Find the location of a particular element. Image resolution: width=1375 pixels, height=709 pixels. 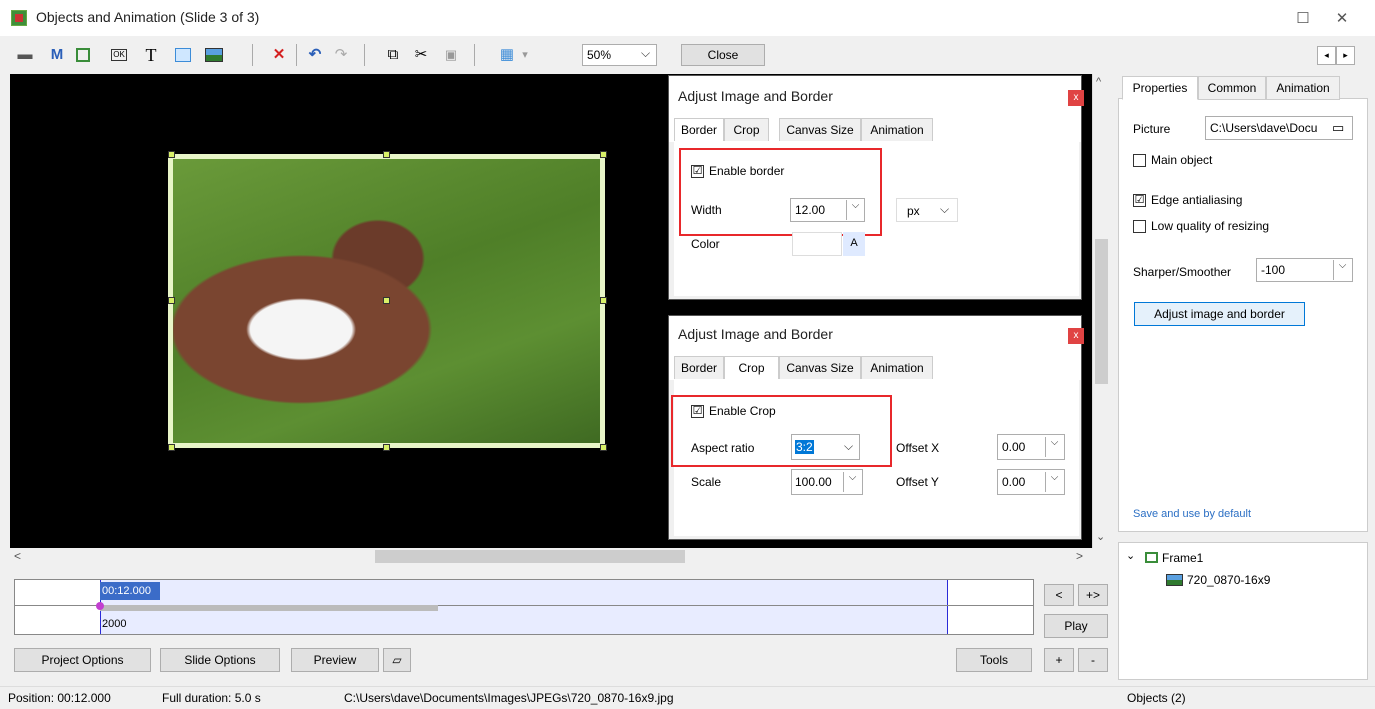

dialog-title: Adjust Image and Border is located at coordinates (755, 334).